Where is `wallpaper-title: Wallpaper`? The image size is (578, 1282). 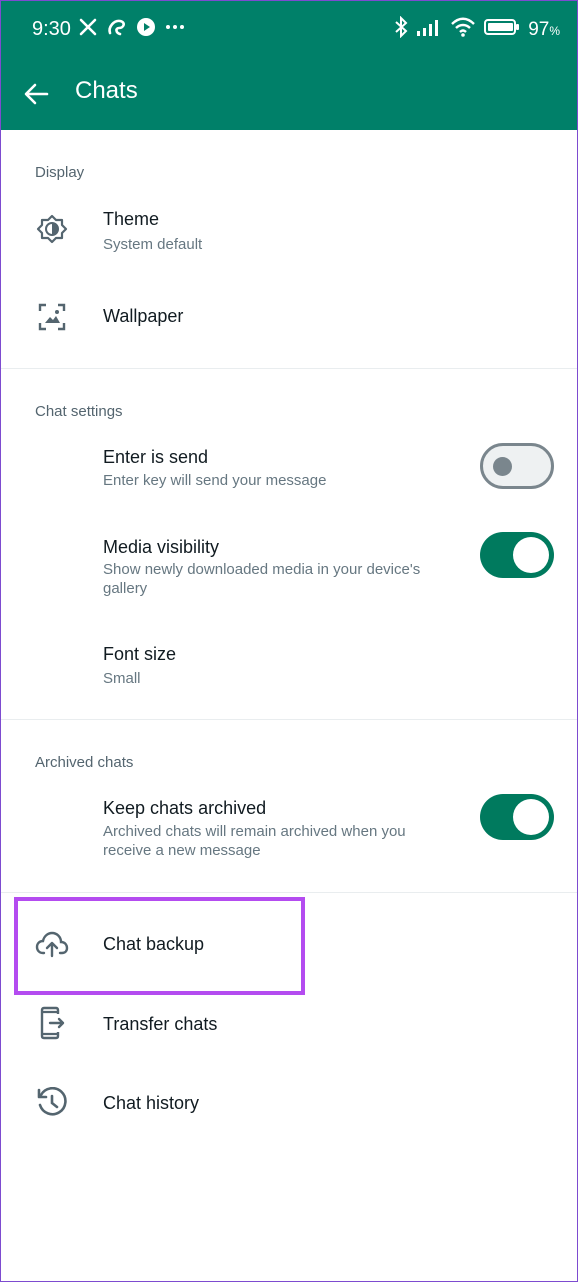 wallpaper-title: Wallpaper is located at coordinates (143, 316).